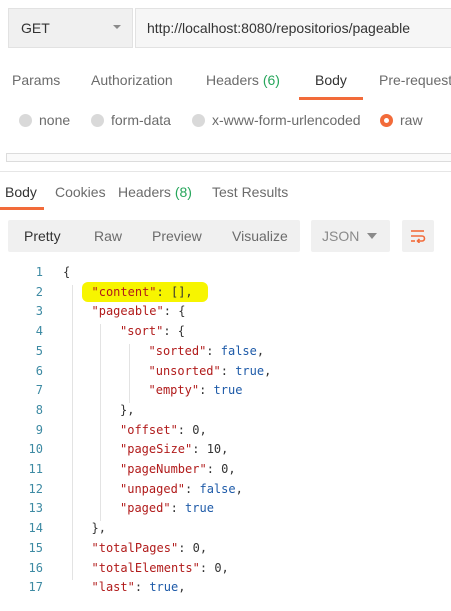  What do you see at coordinates (276, 120) in the screenshot?
I see `radio-x-www-form-urlencoded: x-www-form-urlencoded` at bounding box center [276, 120].